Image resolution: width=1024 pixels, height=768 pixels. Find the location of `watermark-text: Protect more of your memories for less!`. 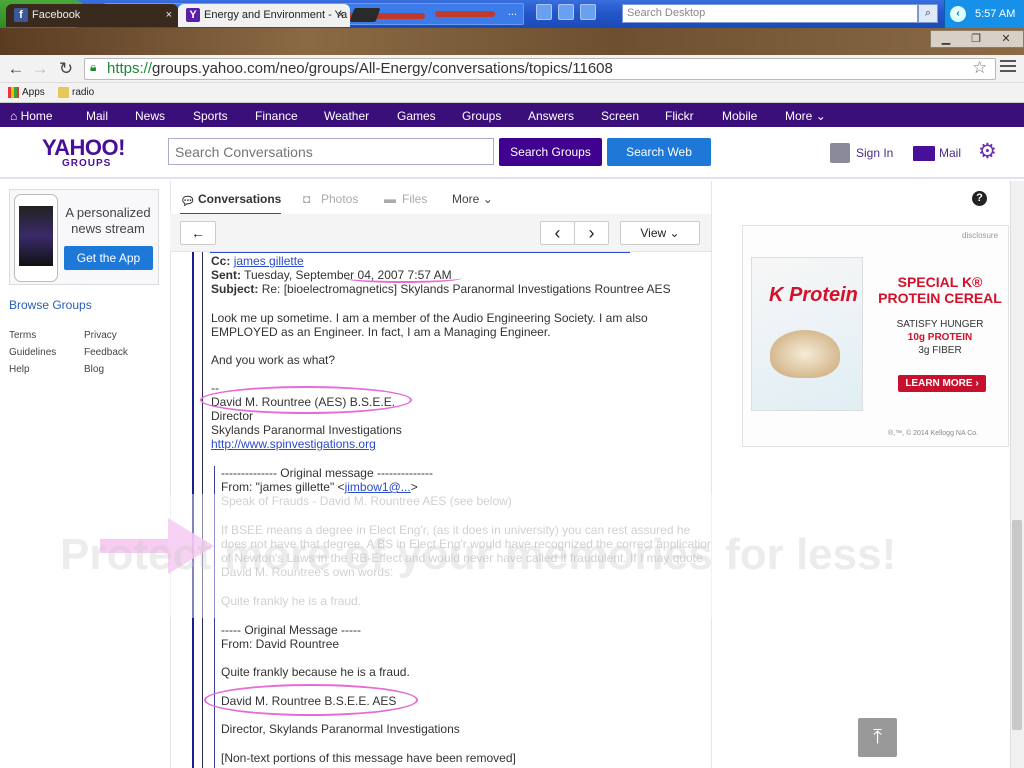

watermark-text: Protect more of your memories for less! is located at coordinates (478, 554).